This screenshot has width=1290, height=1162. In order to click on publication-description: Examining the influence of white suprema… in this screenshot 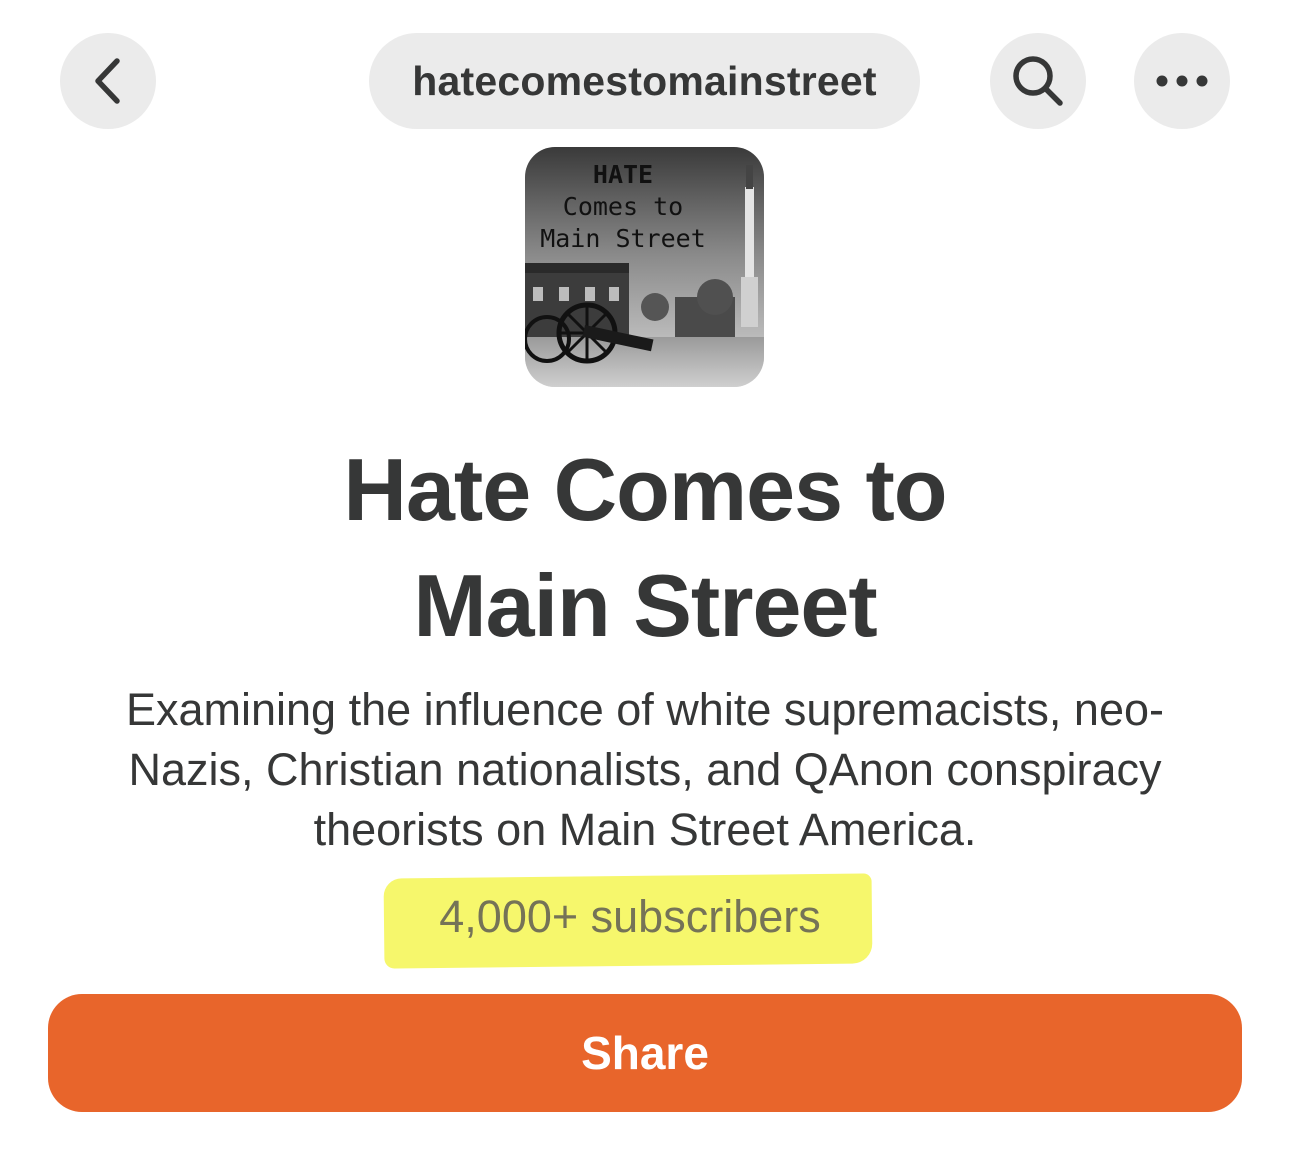, I will do `click(645, 770)`.